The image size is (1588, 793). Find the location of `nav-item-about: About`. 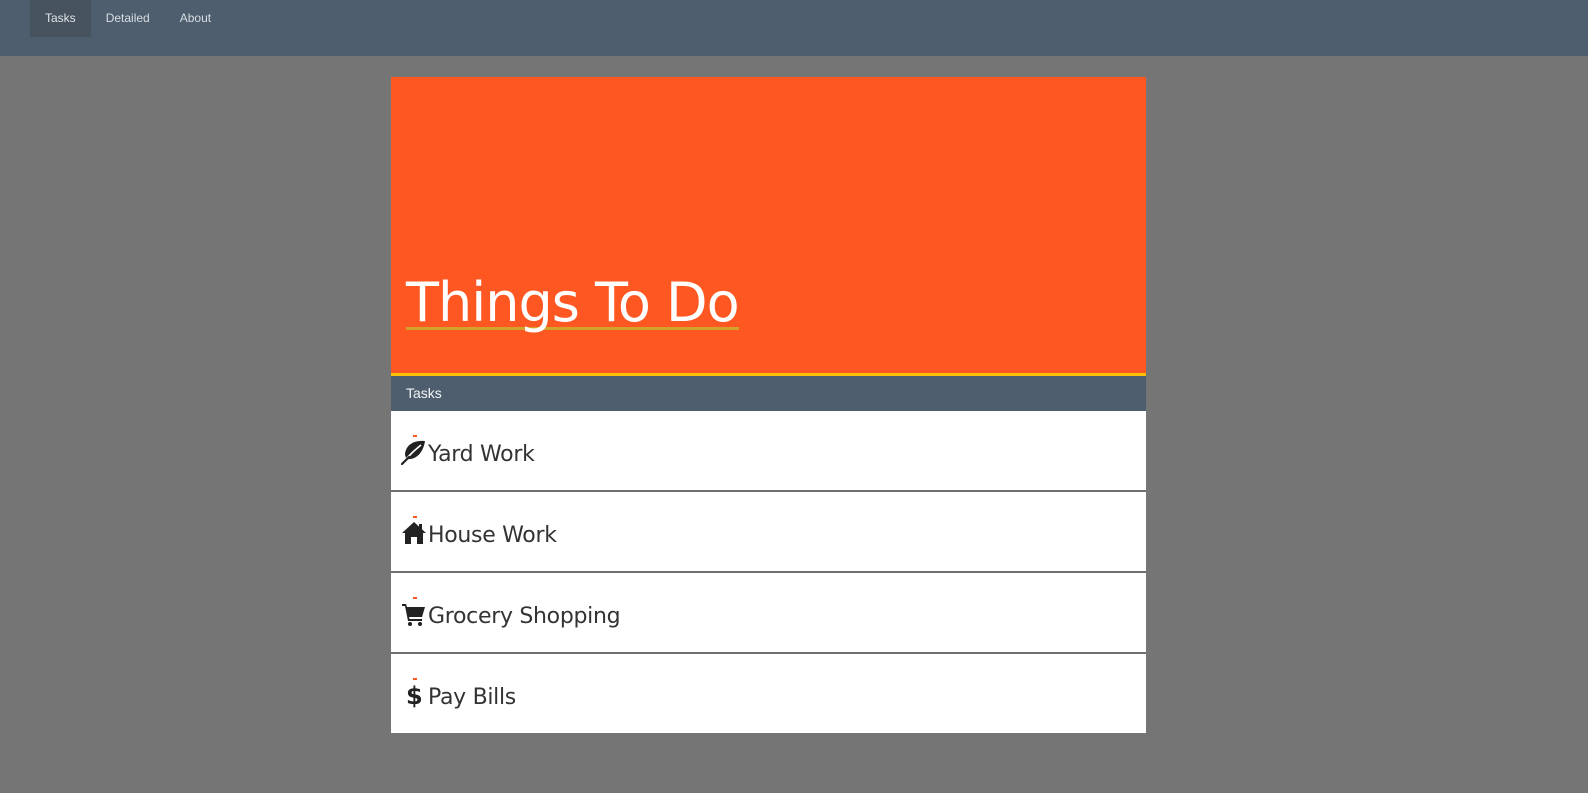

nav-item-about: About is located at coordinates (195, 18).